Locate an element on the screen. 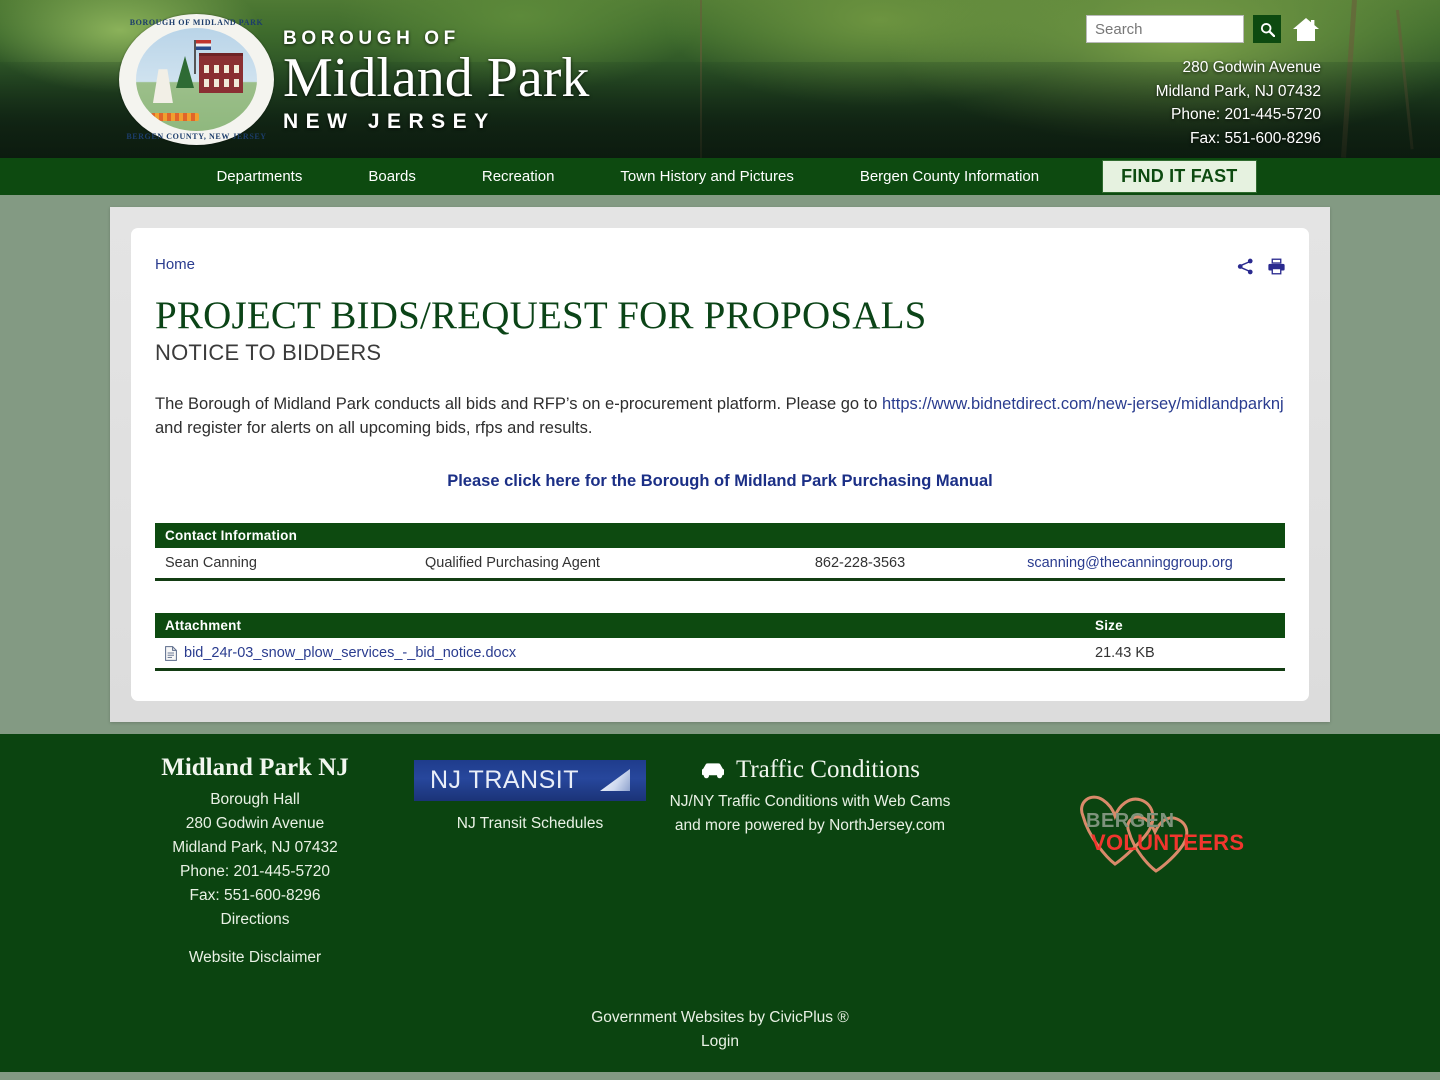 The height and width of the screenshot is (1080, 1440). nj-transit-logo: NJ TRANSIT is located at coordinates (530, 780).